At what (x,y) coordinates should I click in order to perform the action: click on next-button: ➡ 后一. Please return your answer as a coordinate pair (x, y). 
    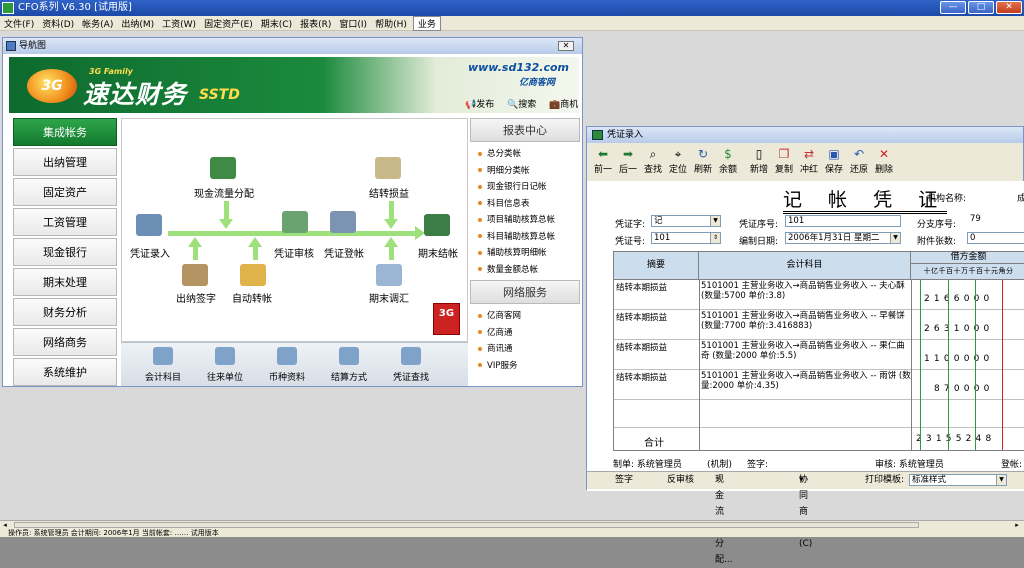
    Looking at the image, I should click on (628, 161).